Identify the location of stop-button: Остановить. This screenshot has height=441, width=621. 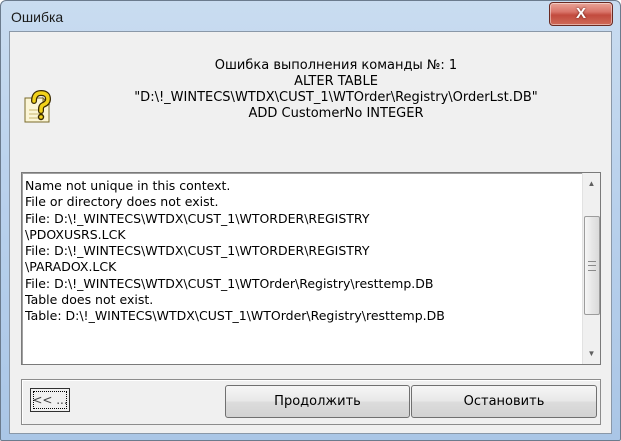
(504, 401).